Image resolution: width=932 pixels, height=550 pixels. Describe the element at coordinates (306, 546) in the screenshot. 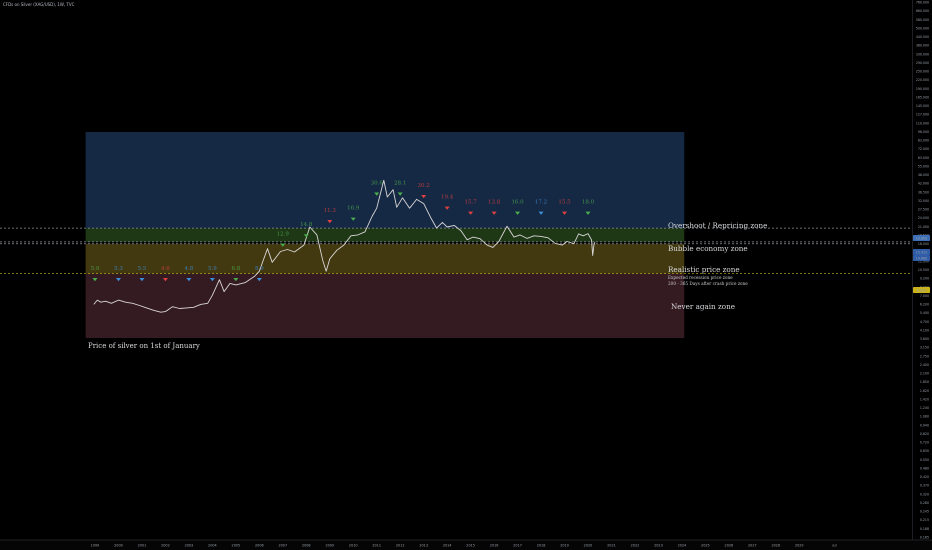

I see `x-tick-label: 2008` at that location.